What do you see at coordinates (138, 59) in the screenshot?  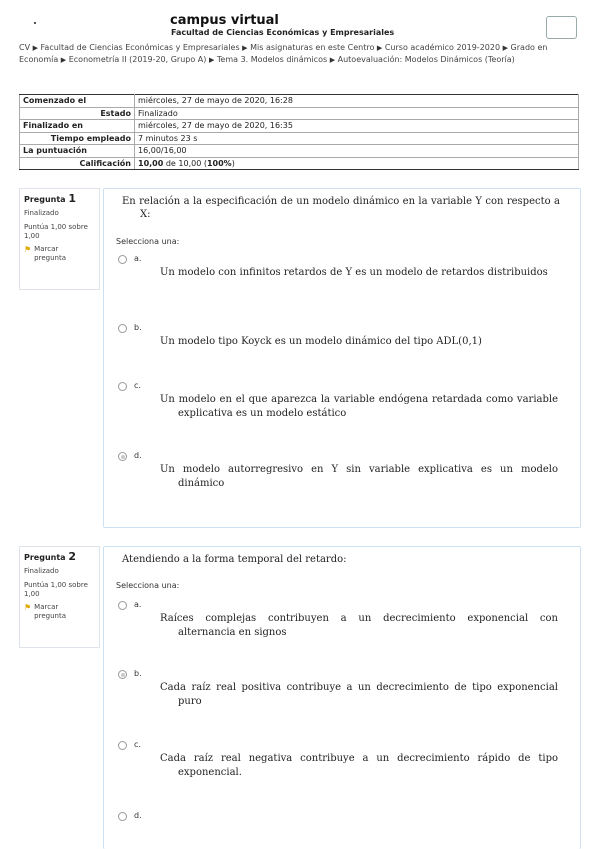 I see `breadcrumb-item-course: Econometría II (2019-20, Grupo A)` at bounding box center [138, 59].